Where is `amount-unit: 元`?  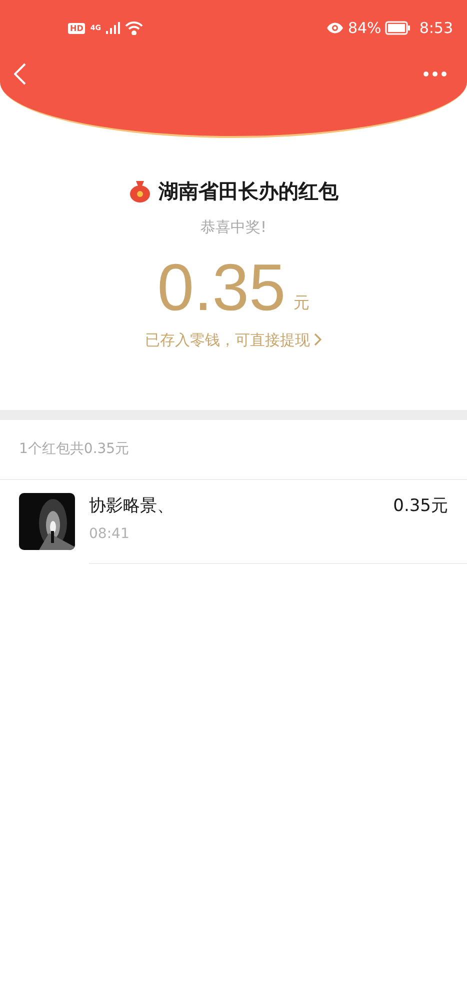
amount-unit: 元 is located at coordinates (302, 303).